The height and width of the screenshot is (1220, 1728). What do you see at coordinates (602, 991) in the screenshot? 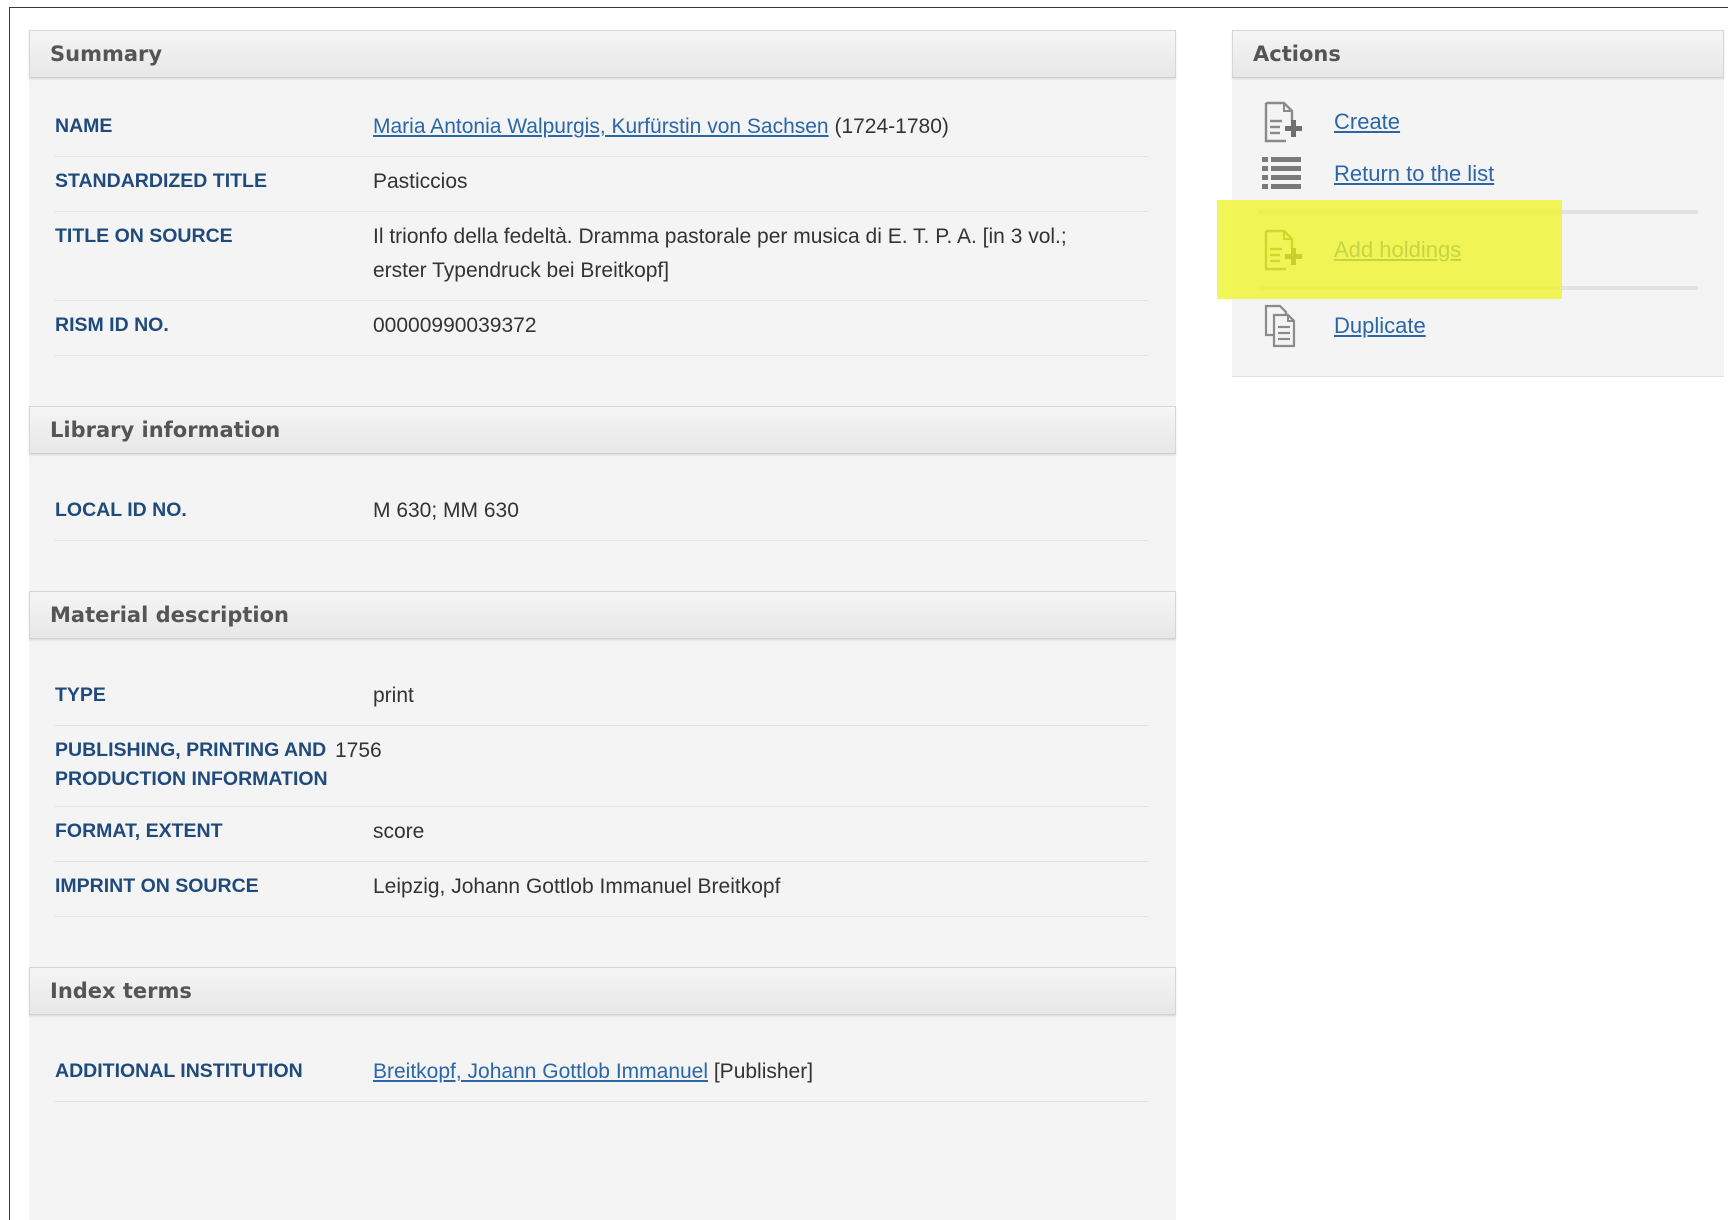
I see `index-header: Index terms` at bounding box center [602, 991].